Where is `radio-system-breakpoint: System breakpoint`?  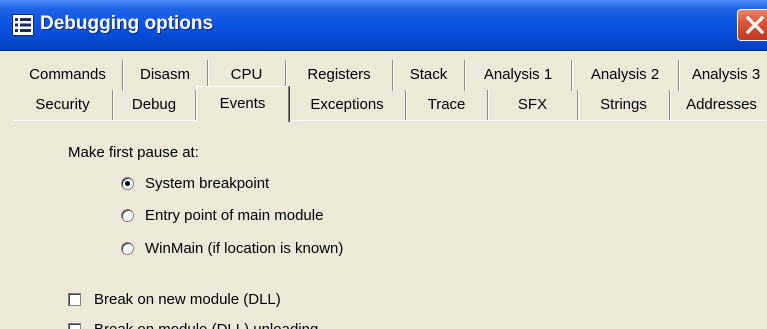 radio-system-breakpoint: System breakpoint is located at coordinates (195, 183).